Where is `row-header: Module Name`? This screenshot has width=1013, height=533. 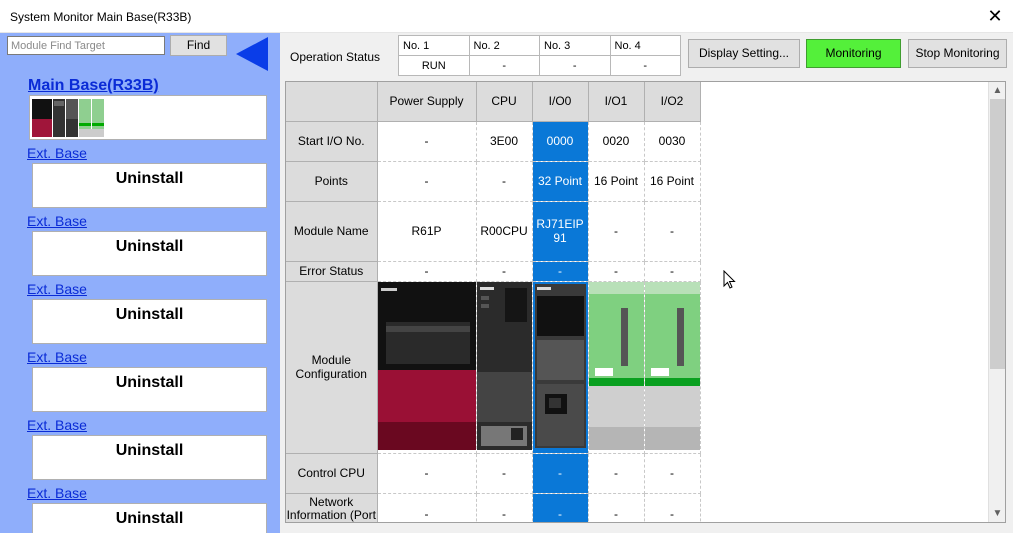
row-header: Module Name is located at coordinates (332, 231).